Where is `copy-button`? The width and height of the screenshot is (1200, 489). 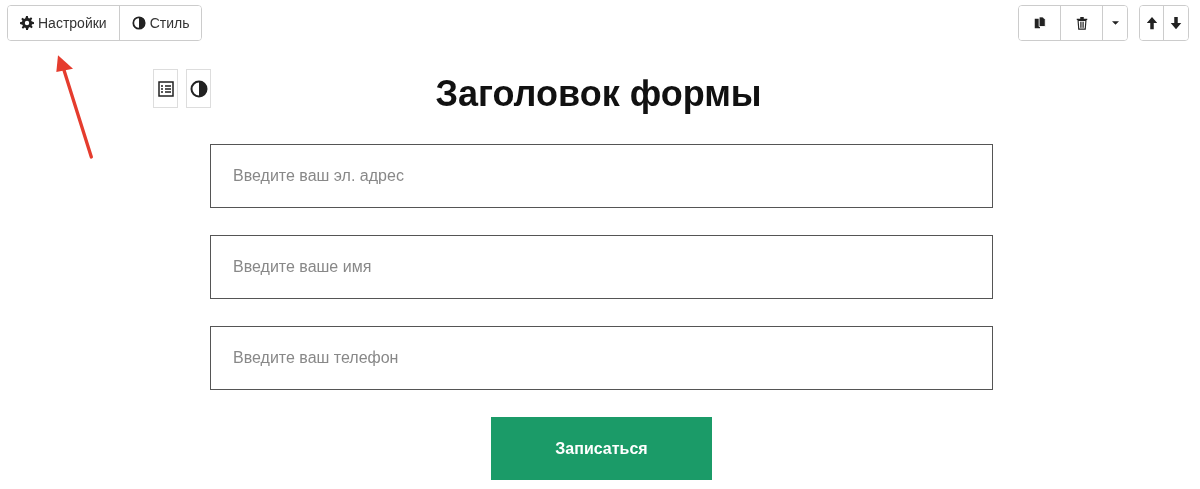 copy-button is located at coordinates (1040, 23).